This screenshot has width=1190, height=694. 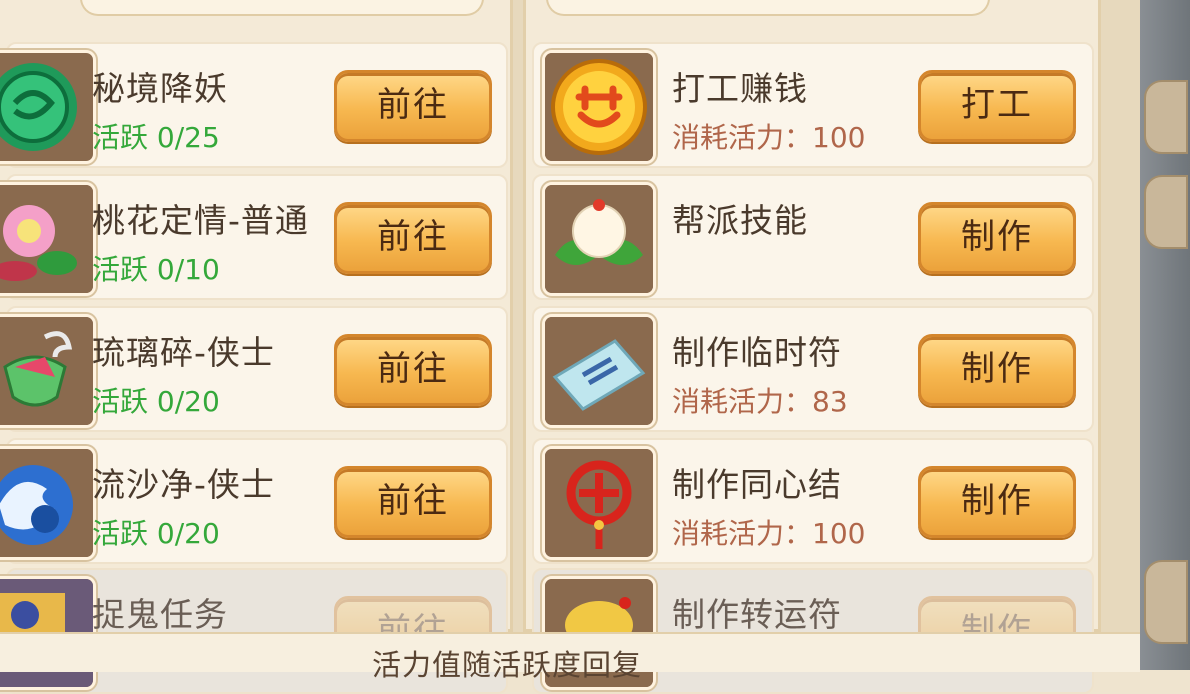 I want to click on gold-dream-coin-icon, so click(x=599, y=107).